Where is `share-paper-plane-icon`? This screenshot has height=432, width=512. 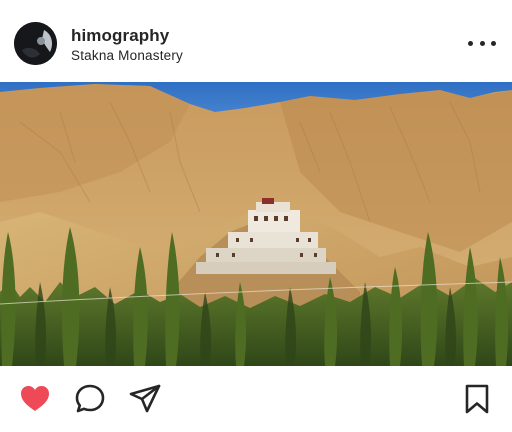 share-paper-plane-icon is located at coordinates (145, 399).